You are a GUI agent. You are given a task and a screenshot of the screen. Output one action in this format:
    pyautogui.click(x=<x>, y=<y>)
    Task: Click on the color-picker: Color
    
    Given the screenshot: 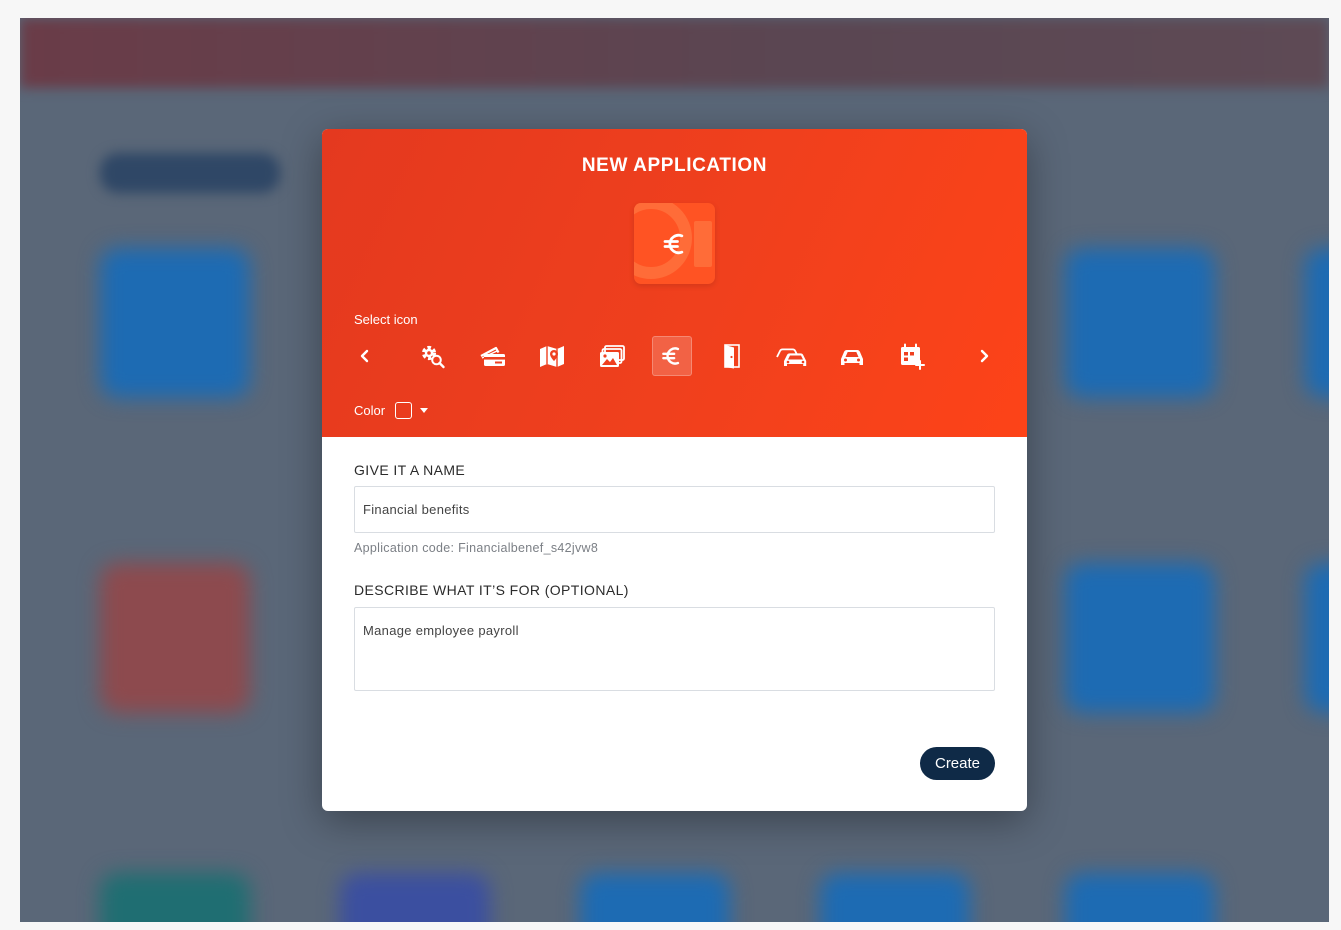 What is the action you would take?
    pyautogui.click(x=391, y=410)
    